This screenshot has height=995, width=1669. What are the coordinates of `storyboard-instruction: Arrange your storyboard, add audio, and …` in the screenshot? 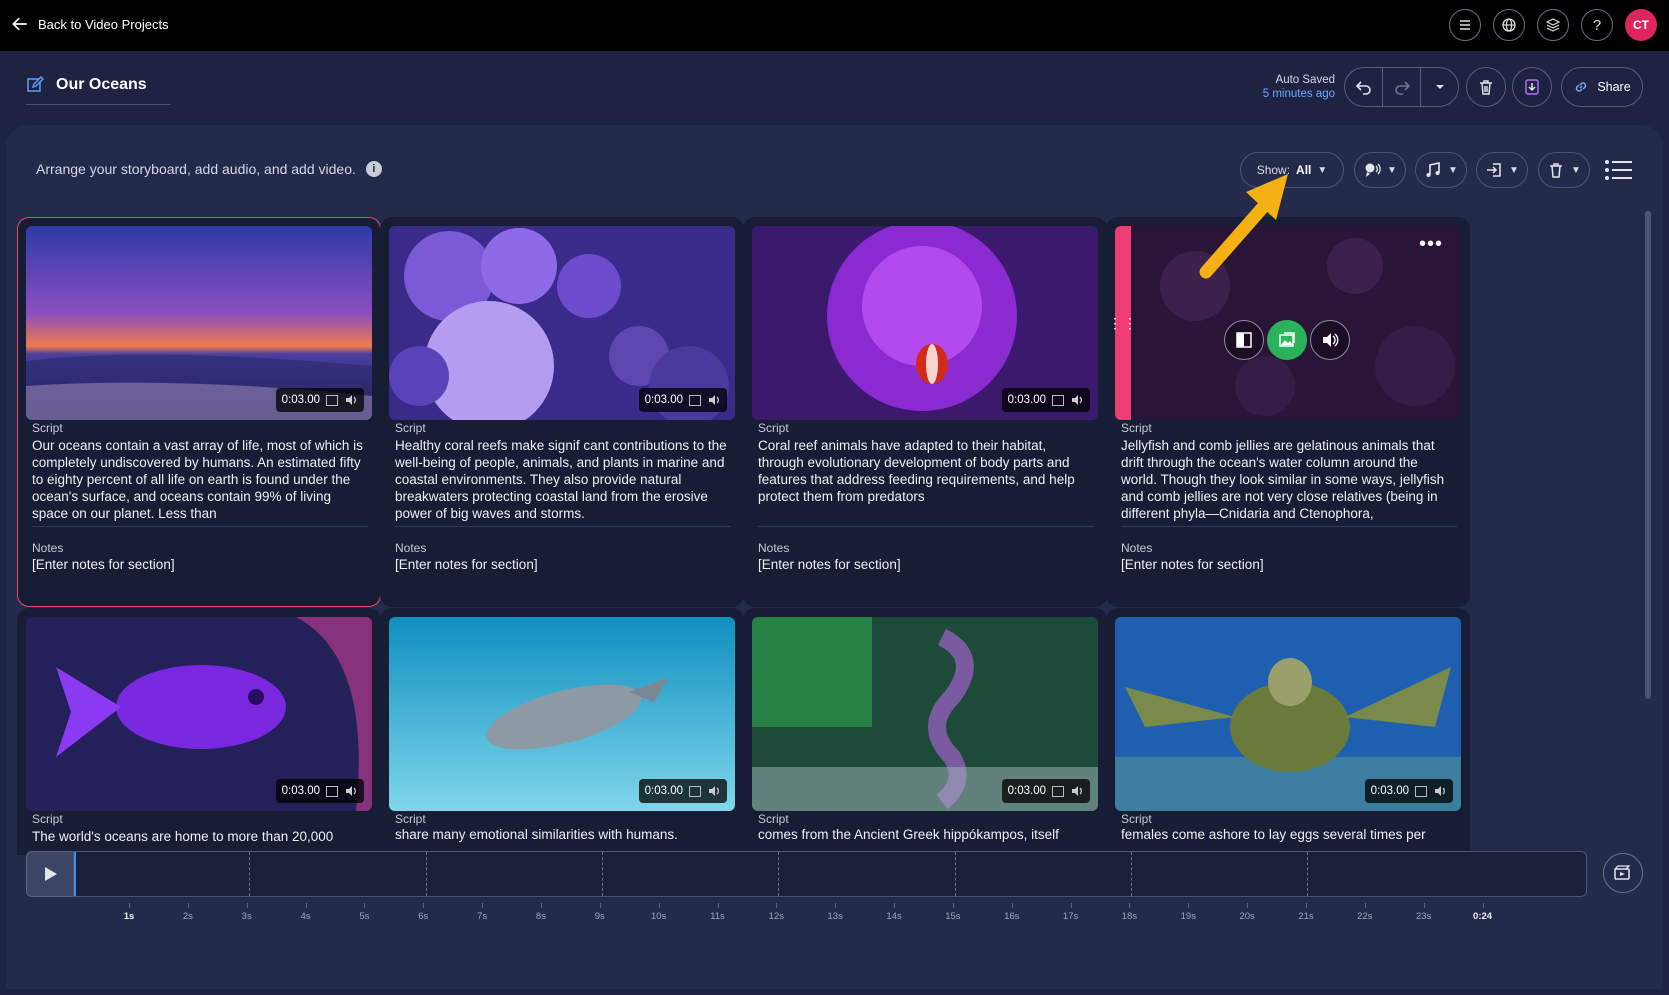 It's located at (209, 169).